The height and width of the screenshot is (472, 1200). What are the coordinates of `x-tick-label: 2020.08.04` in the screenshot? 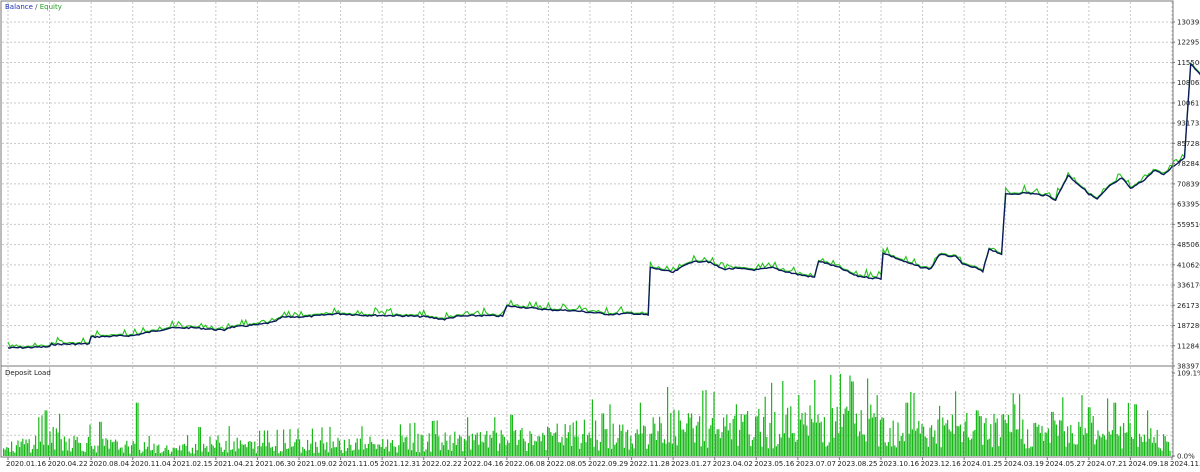 It's located at (109, 464).